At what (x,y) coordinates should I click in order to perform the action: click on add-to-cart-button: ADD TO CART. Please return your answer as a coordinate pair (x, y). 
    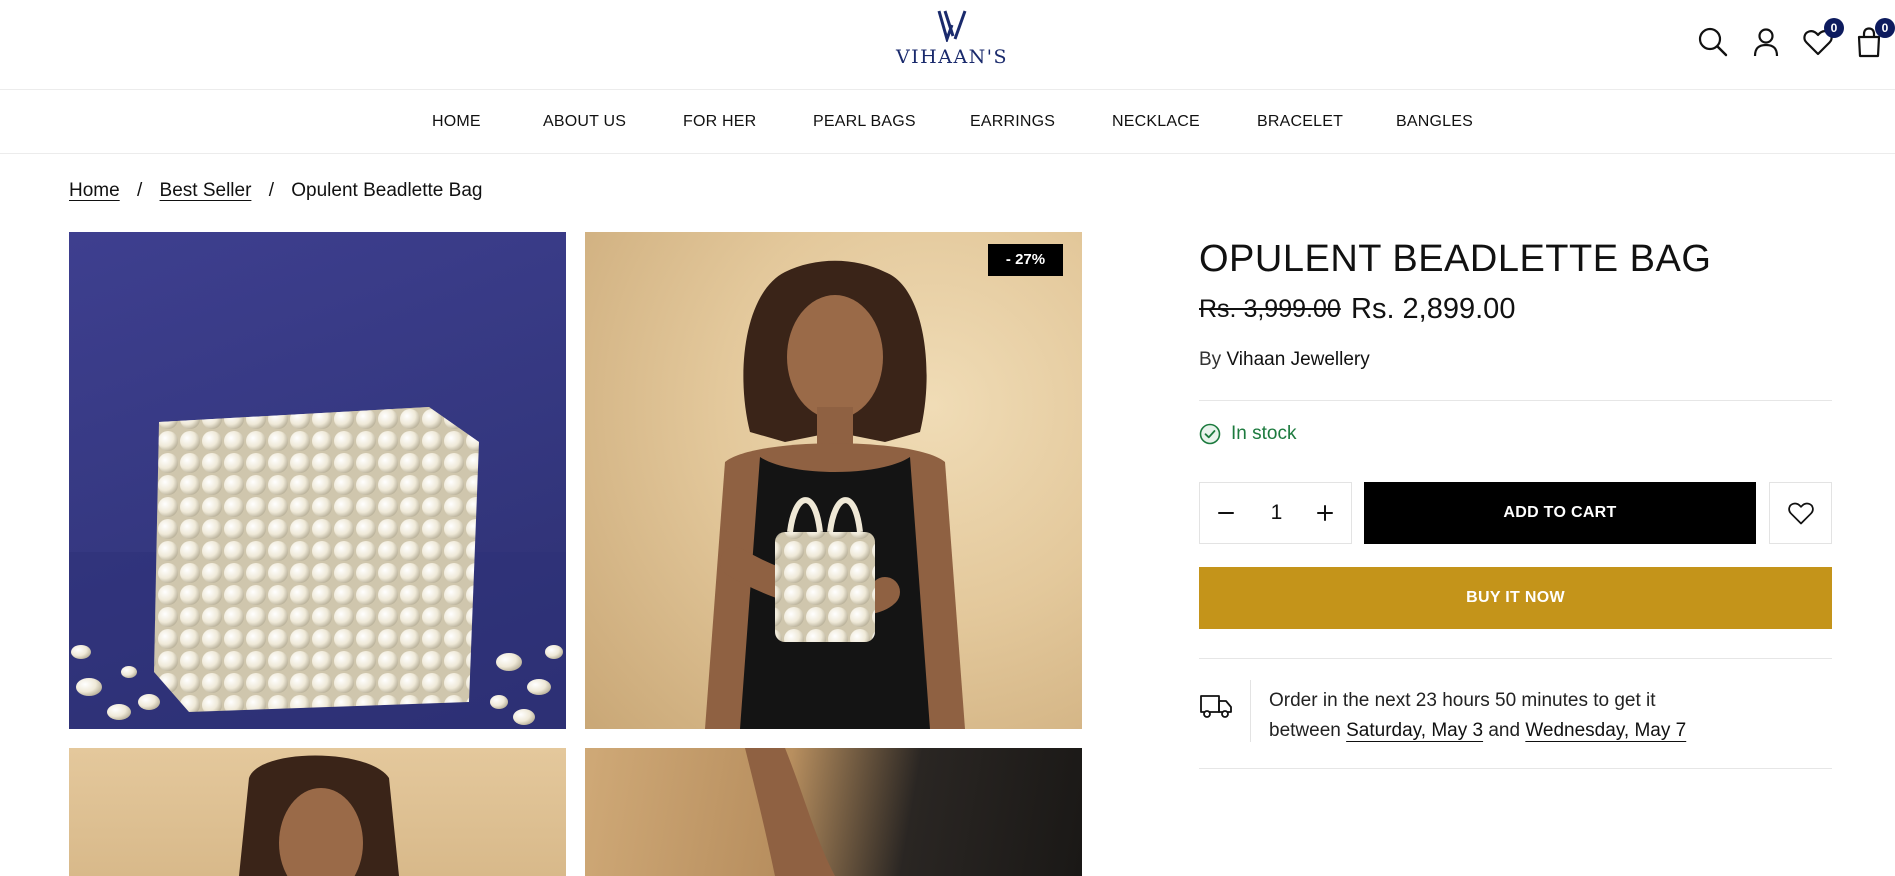
    Looking at the image, I should click on (1560, 513).